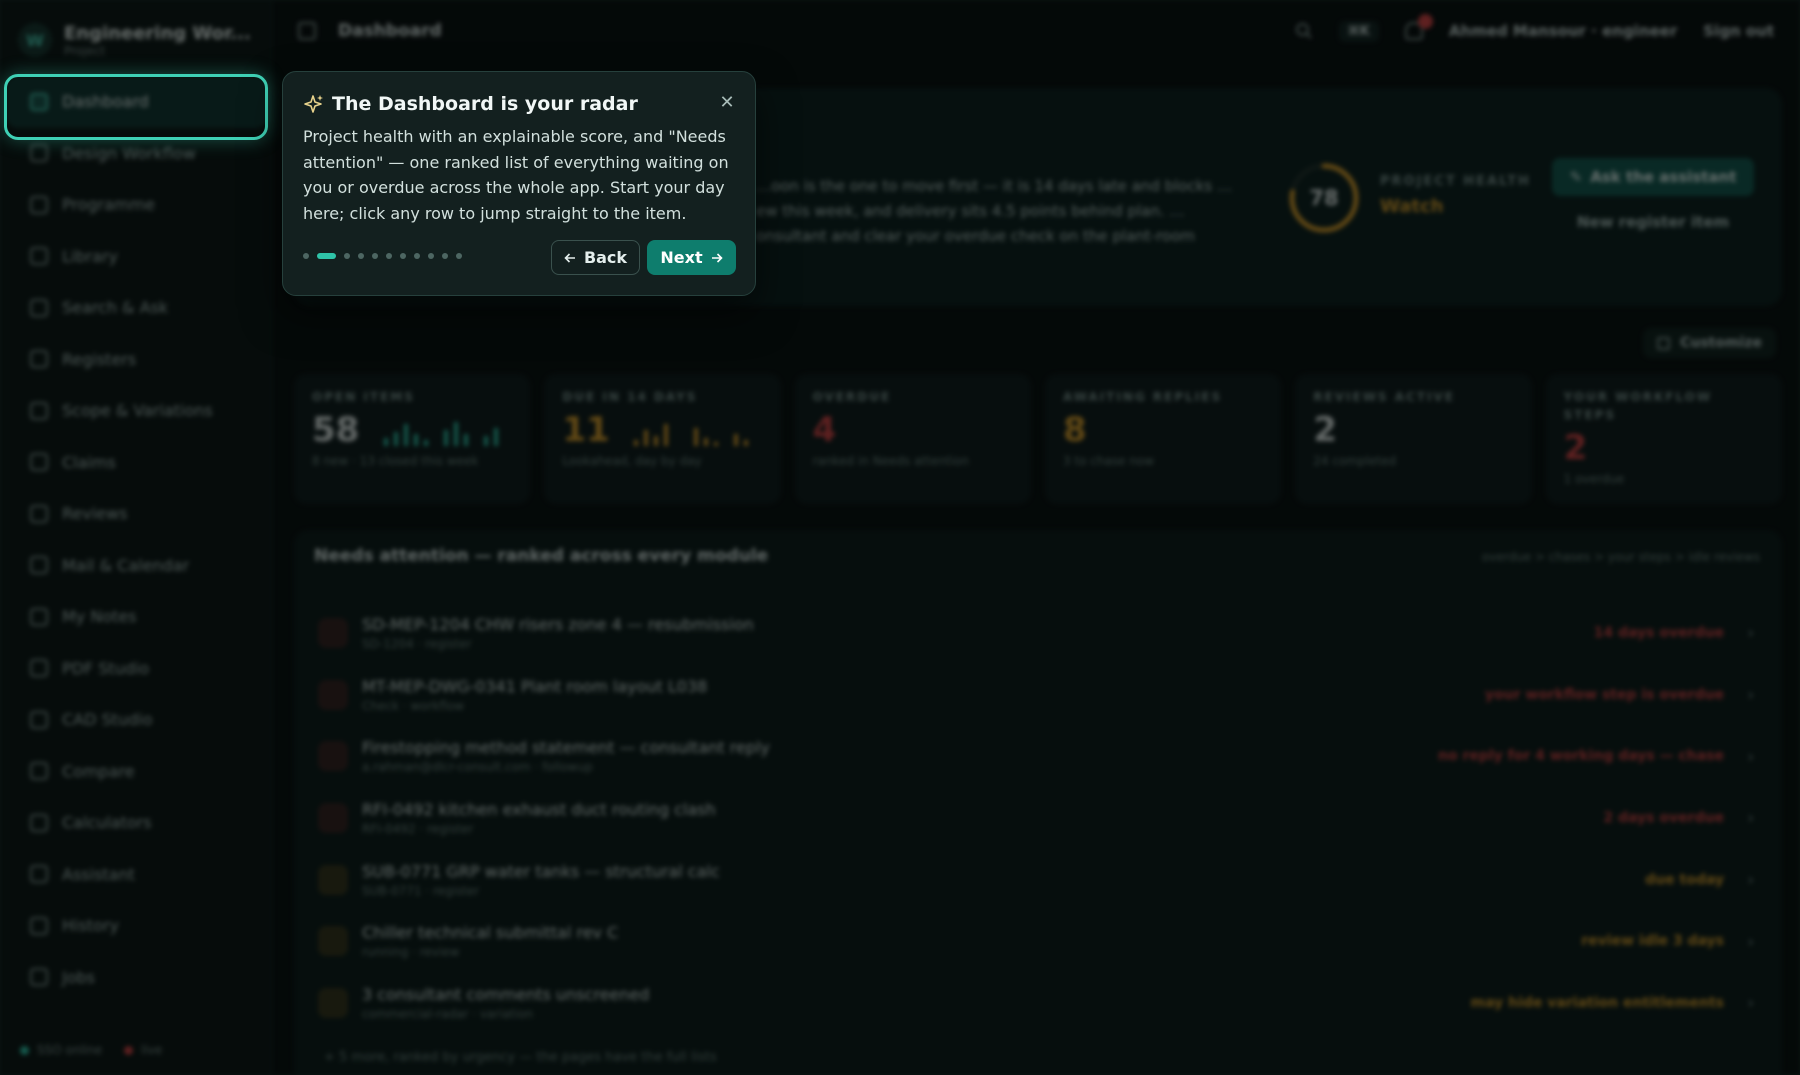 This screenshot has height=1075, width=1800. What do you see at coordinates (1358, 31) in the screenshot?
I see `command-shortcut: ⌘K` at bounding box center [1358, 31].